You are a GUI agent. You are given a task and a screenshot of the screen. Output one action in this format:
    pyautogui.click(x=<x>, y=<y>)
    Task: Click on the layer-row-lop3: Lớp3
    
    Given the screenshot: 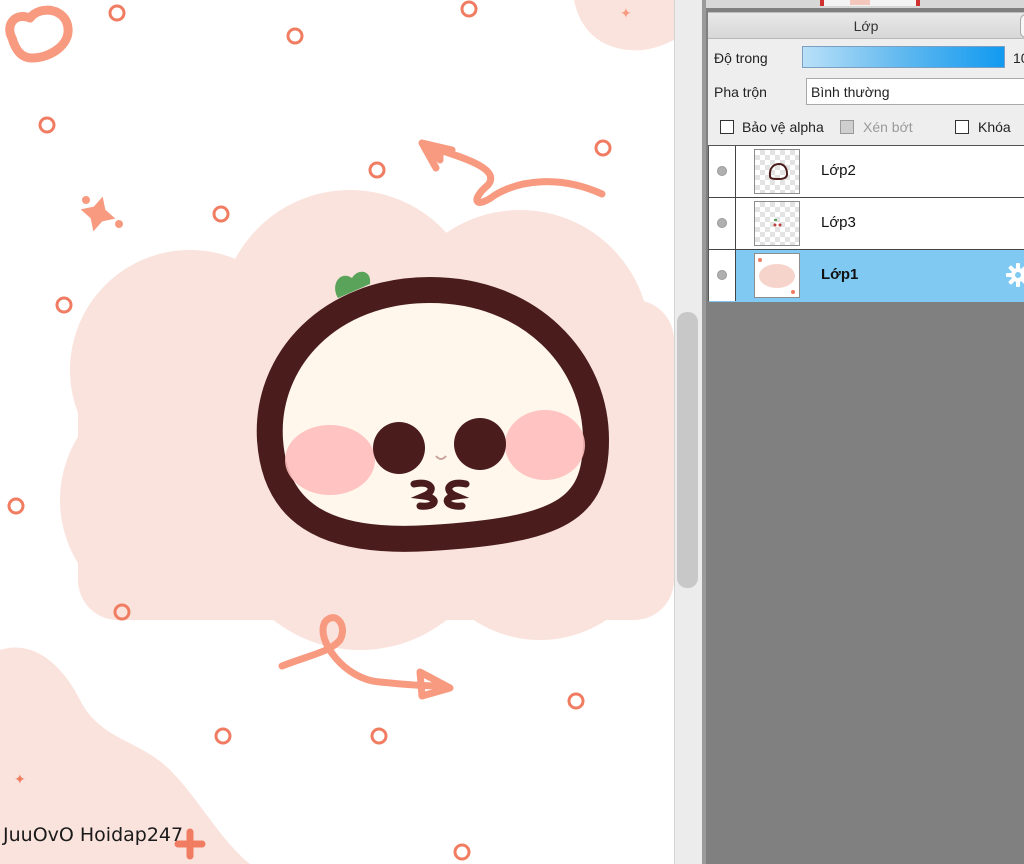 What is the action you would take?
    pyautogui.click(x=866, y=224)
    